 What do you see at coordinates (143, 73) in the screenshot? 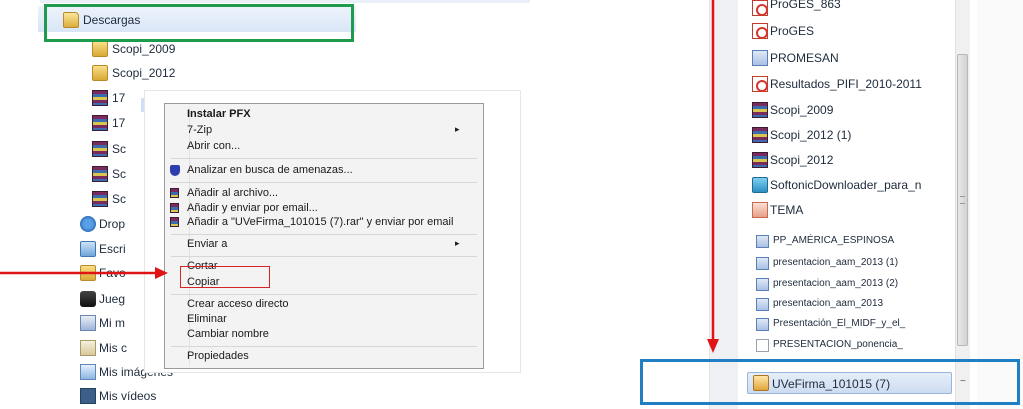
I see `tree-item-scopi-2012: Scopi_2012` at bounding box center [143, 73].